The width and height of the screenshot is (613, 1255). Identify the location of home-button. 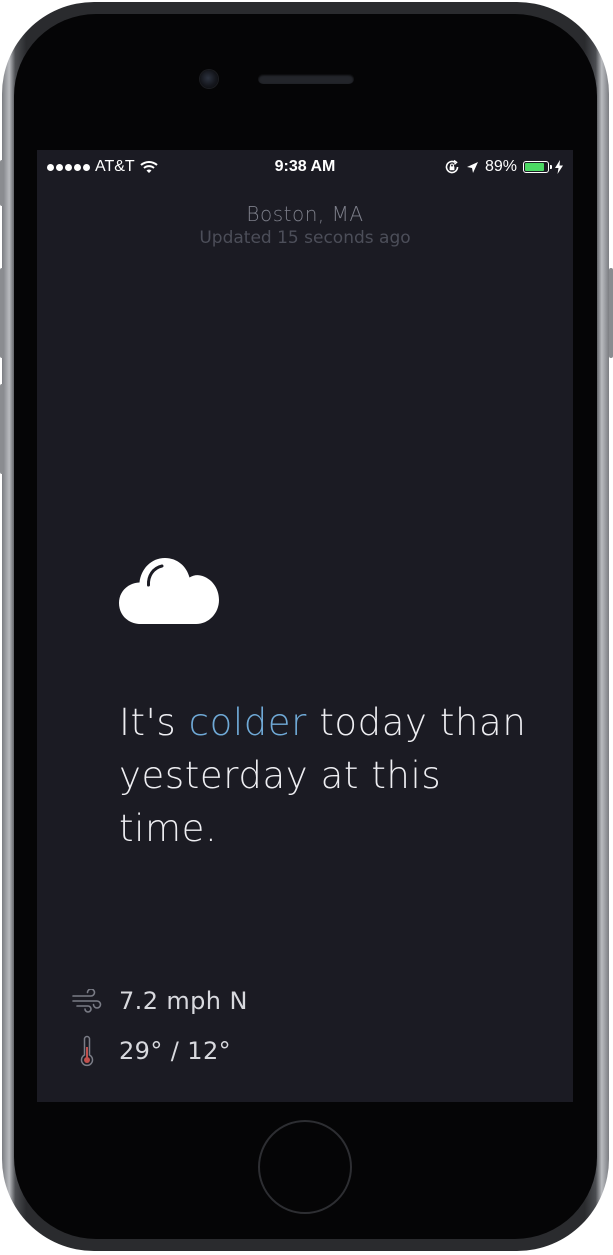
(305, 1167).